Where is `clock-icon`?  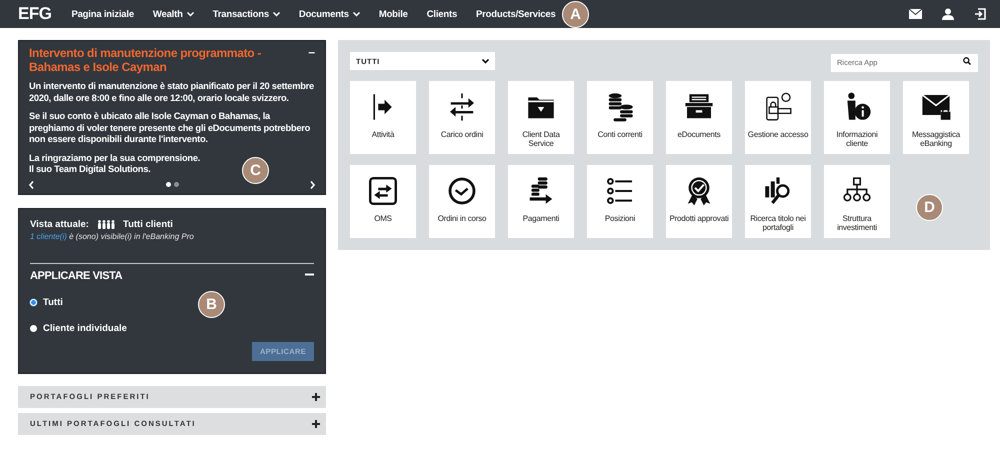
clock-icon is located at coordinates (462, 191).